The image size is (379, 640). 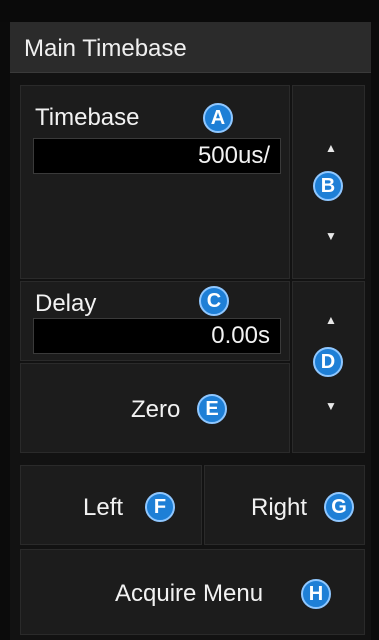 What do you see at coordinates (87, 117) in the screenshot?
I see `timebase-label: Timebase` at bounding box center [87, 117].